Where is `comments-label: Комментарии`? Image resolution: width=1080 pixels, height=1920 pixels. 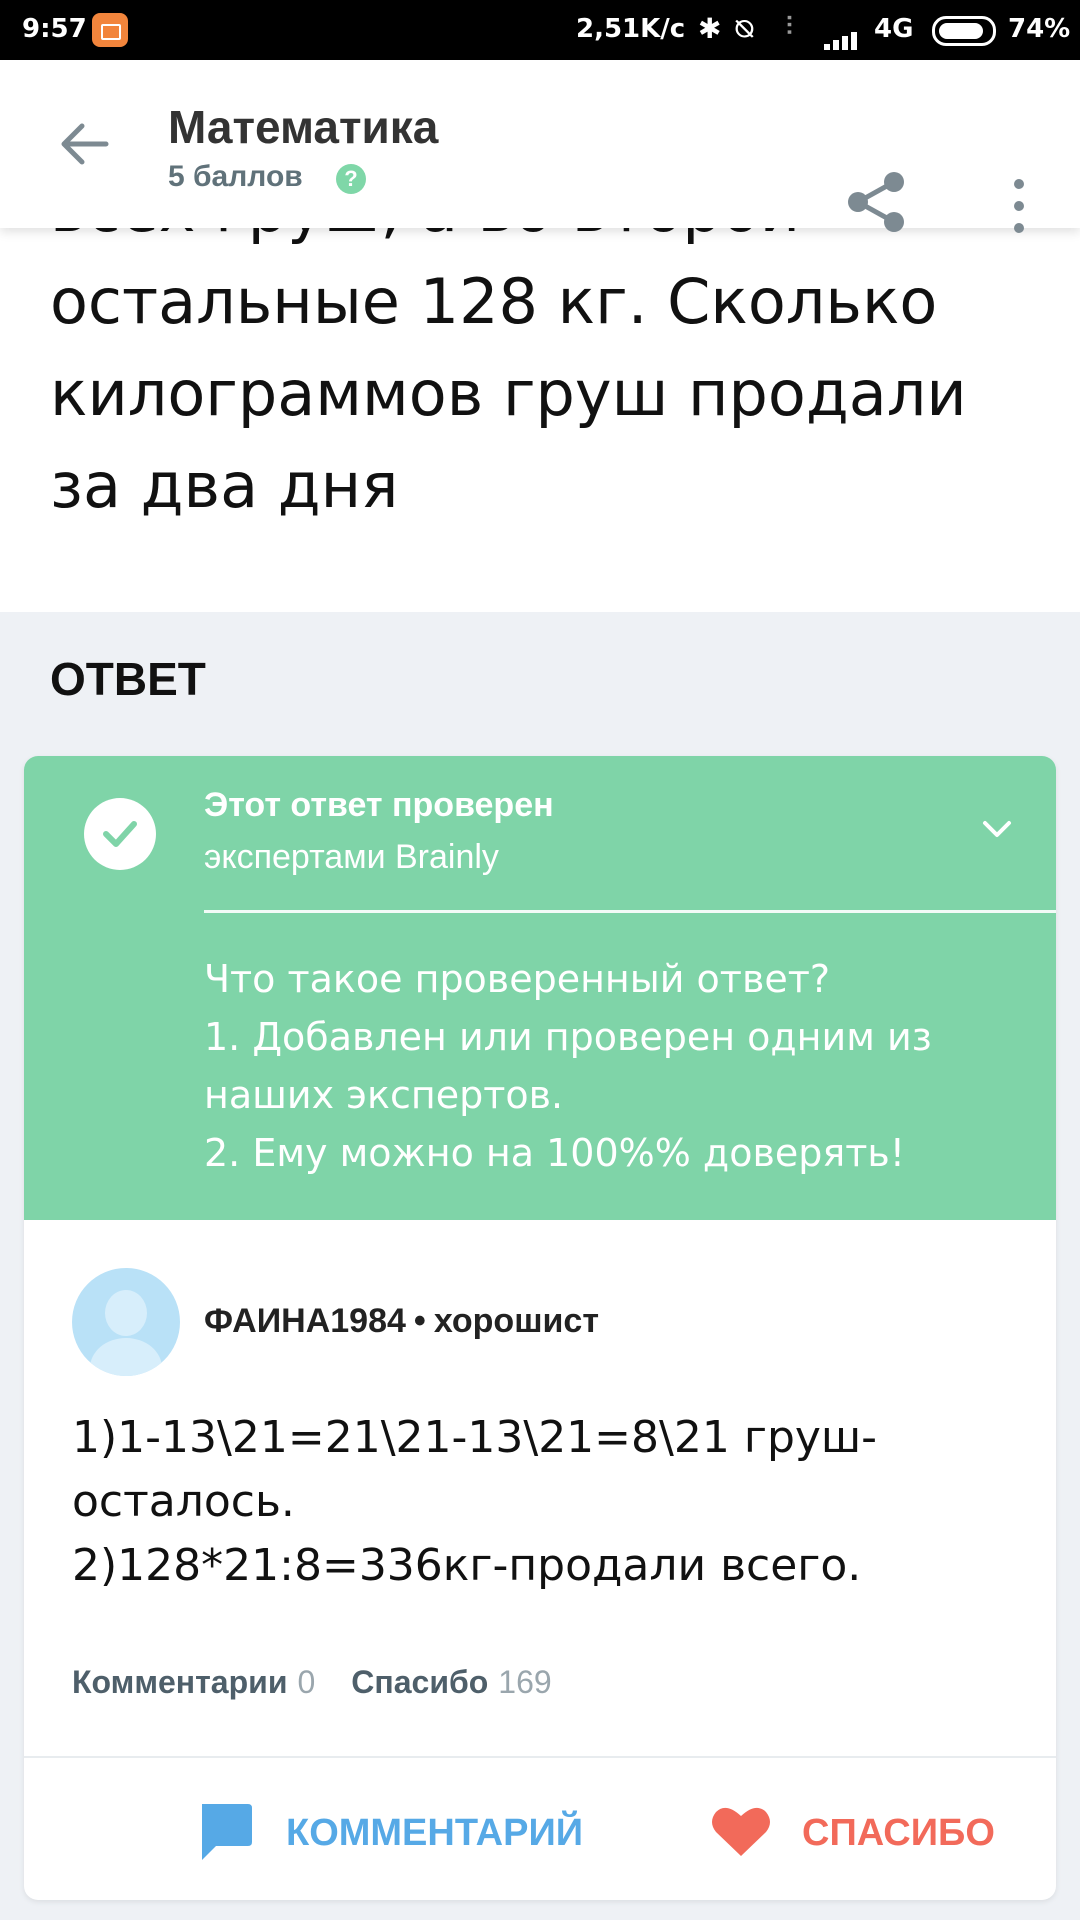 comments-label: Комментарии is located at coordinates (179, 1682).